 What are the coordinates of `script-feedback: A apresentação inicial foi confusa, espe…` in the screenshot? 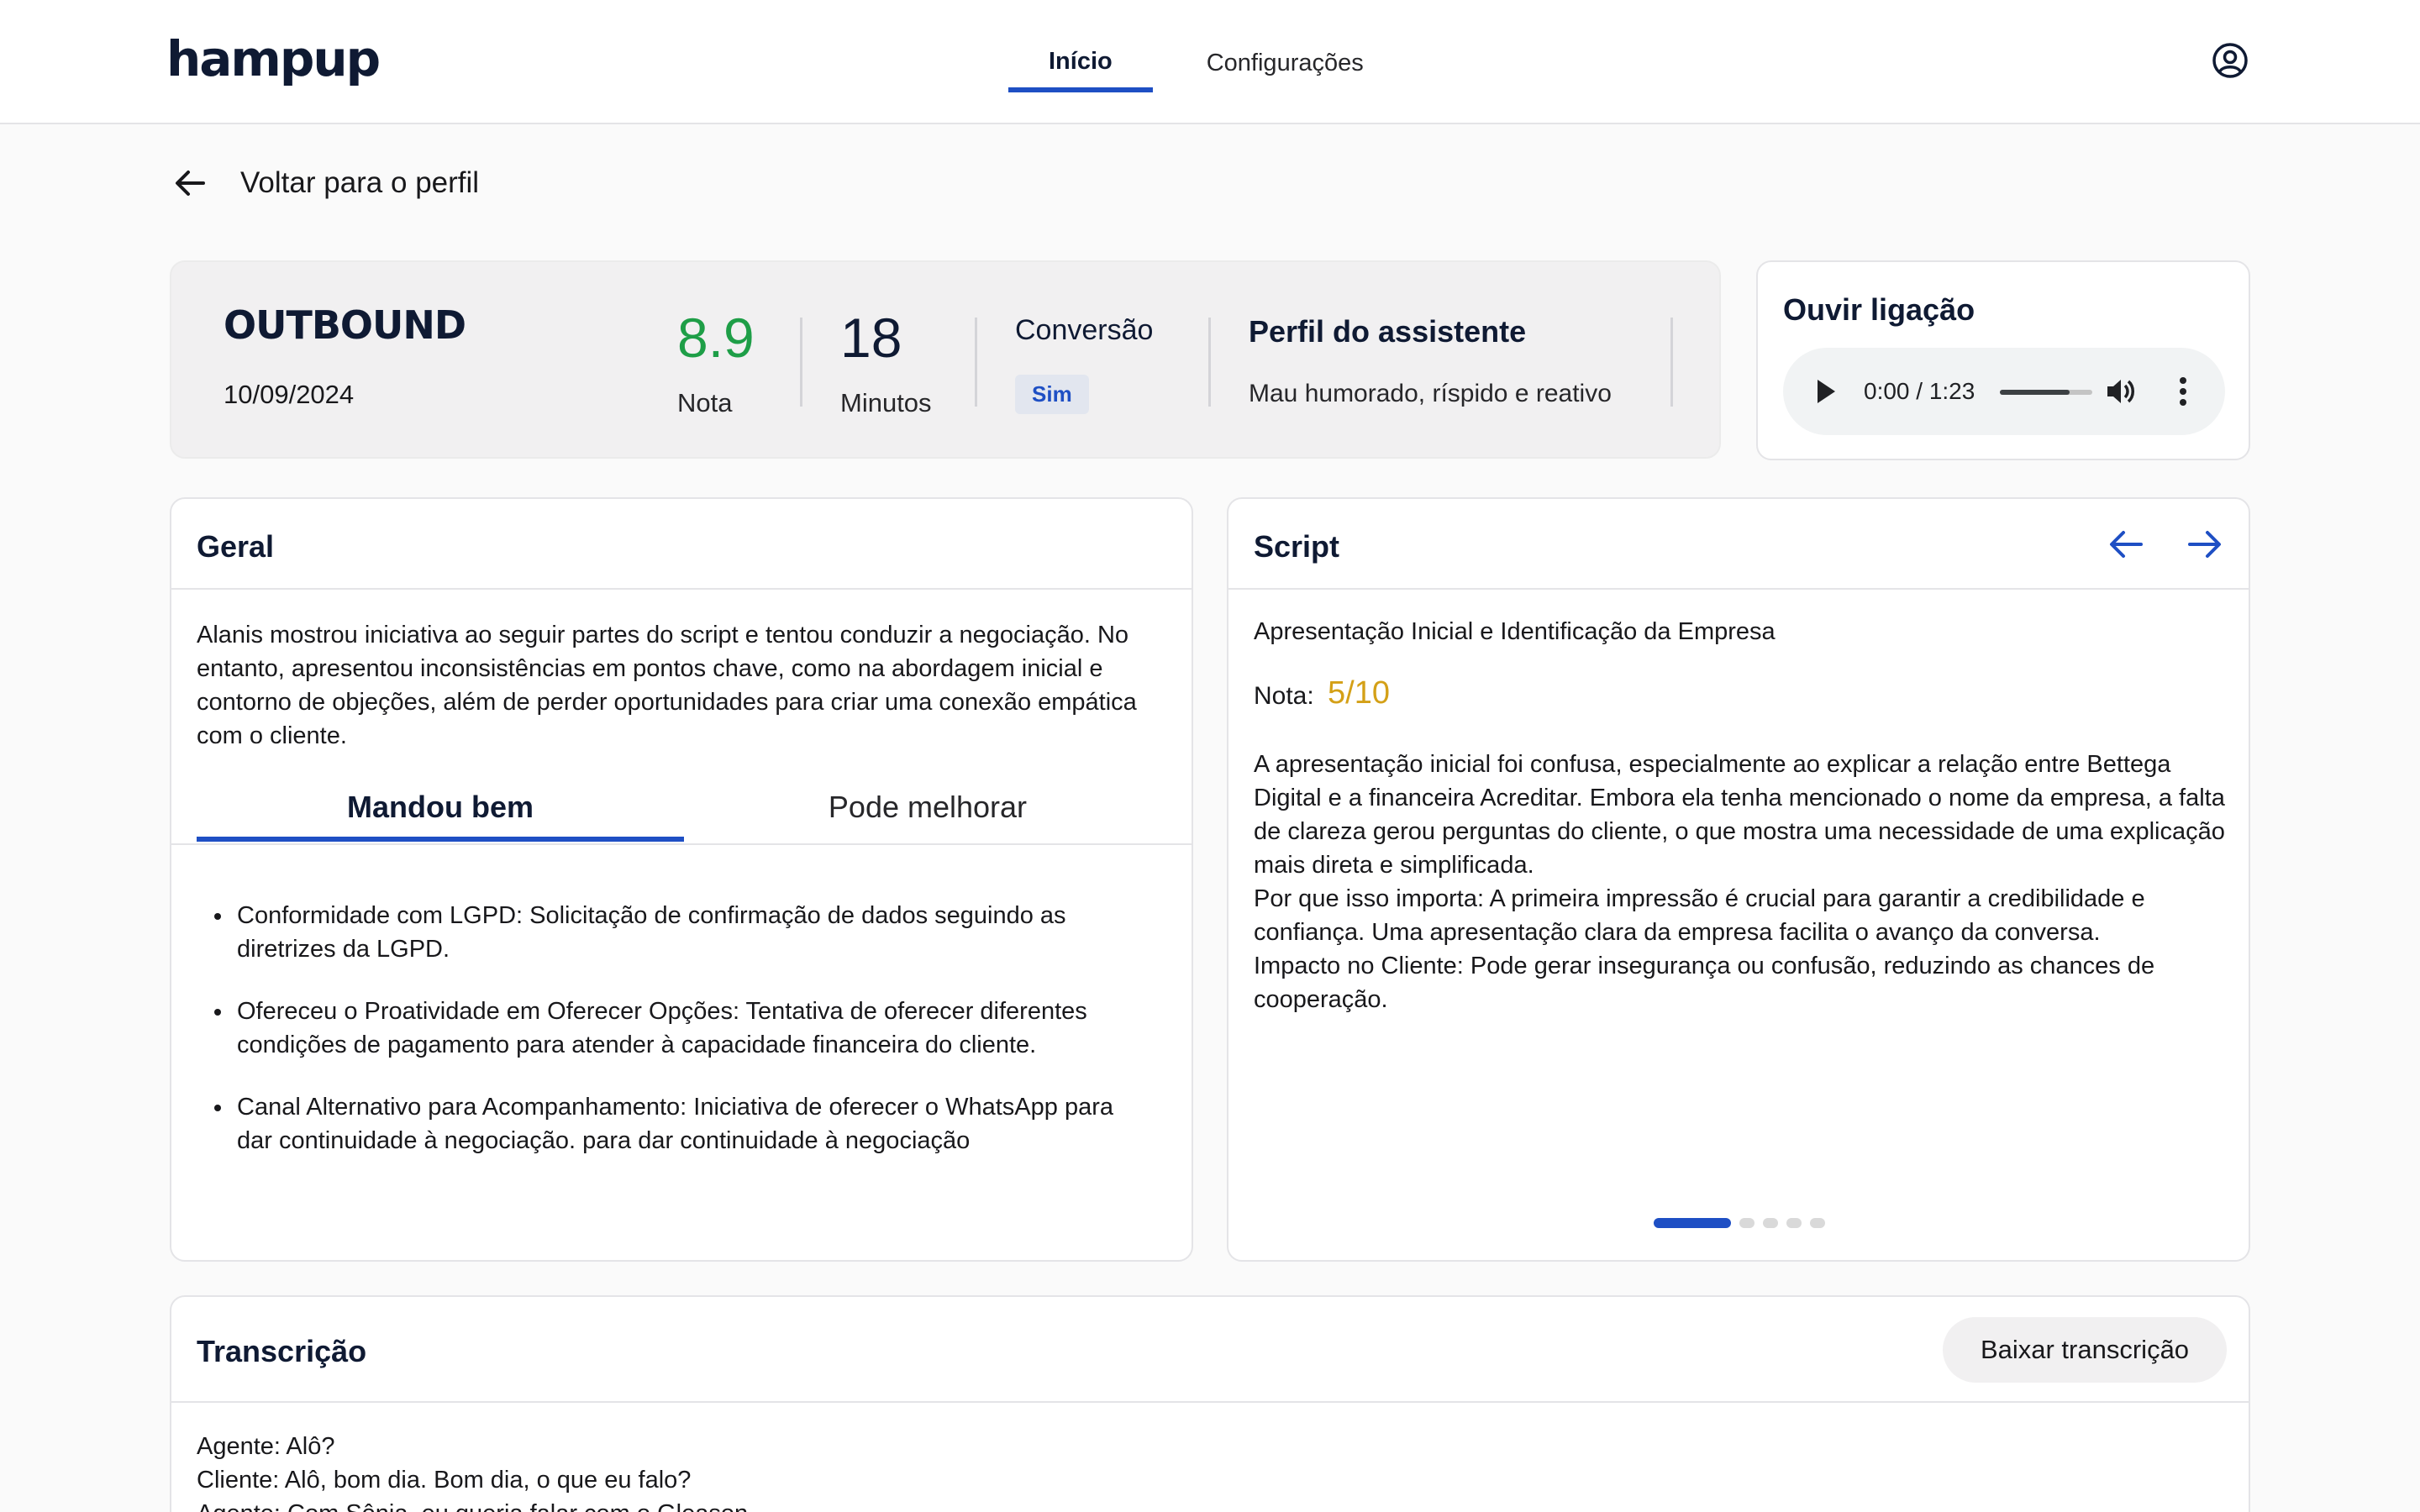 It's located at (1741, 882).